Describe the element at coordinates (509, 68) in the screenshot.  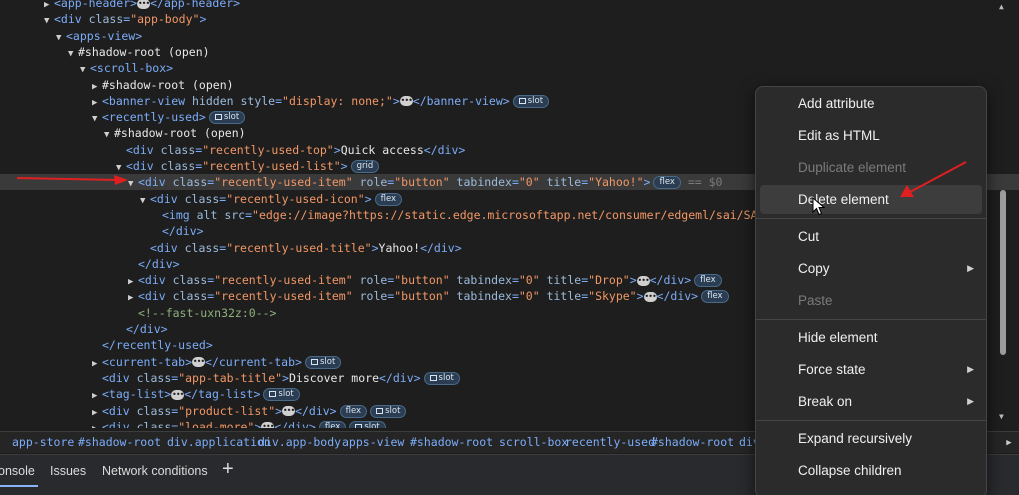
I see `tree-row: ▼ <scroll-box>` at that location.